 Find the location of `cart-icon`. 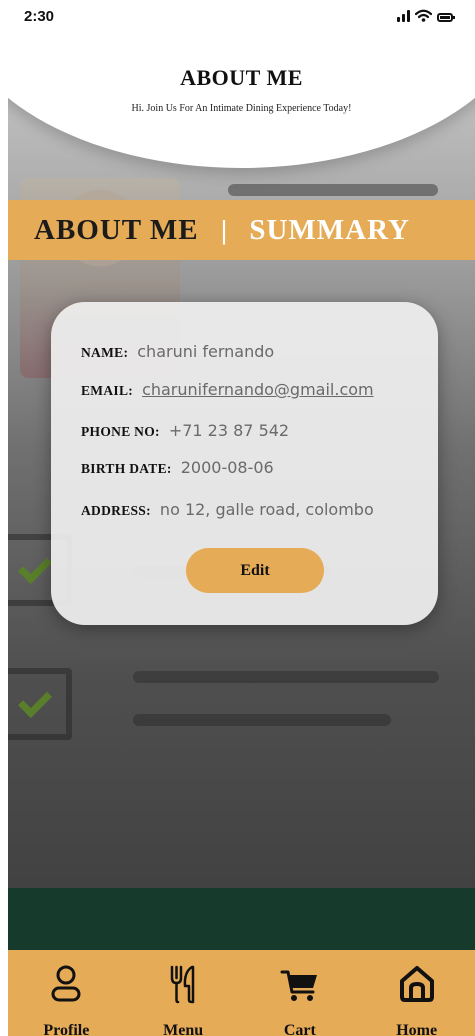

cart-icon is located at coordinates (300, 984).